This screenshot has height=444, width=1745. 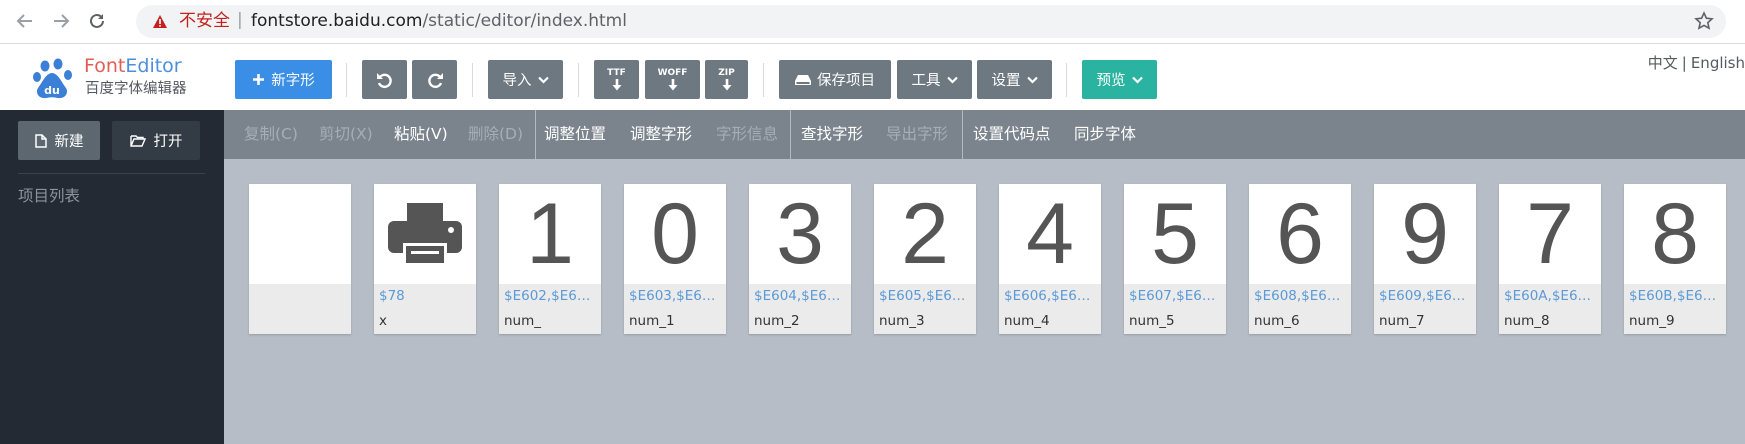 I want to click on new-project-label: 新建, so click(x=69, y=142).